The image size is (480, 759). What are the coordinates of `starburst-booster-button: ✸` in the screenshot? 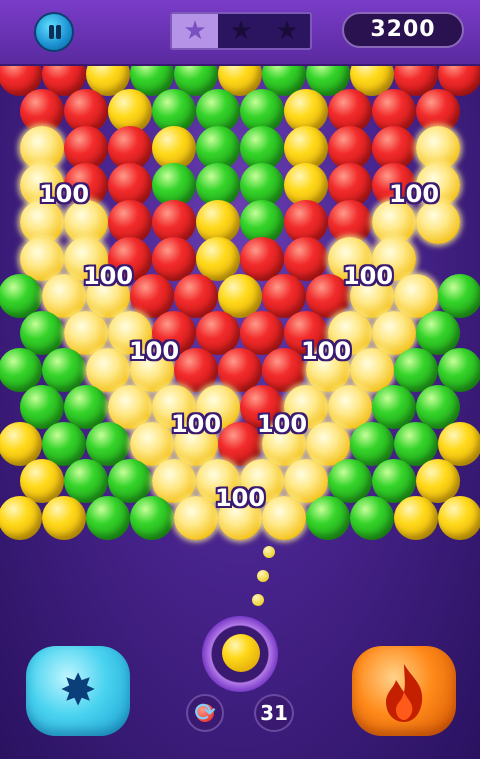 It's located at (78, 691).